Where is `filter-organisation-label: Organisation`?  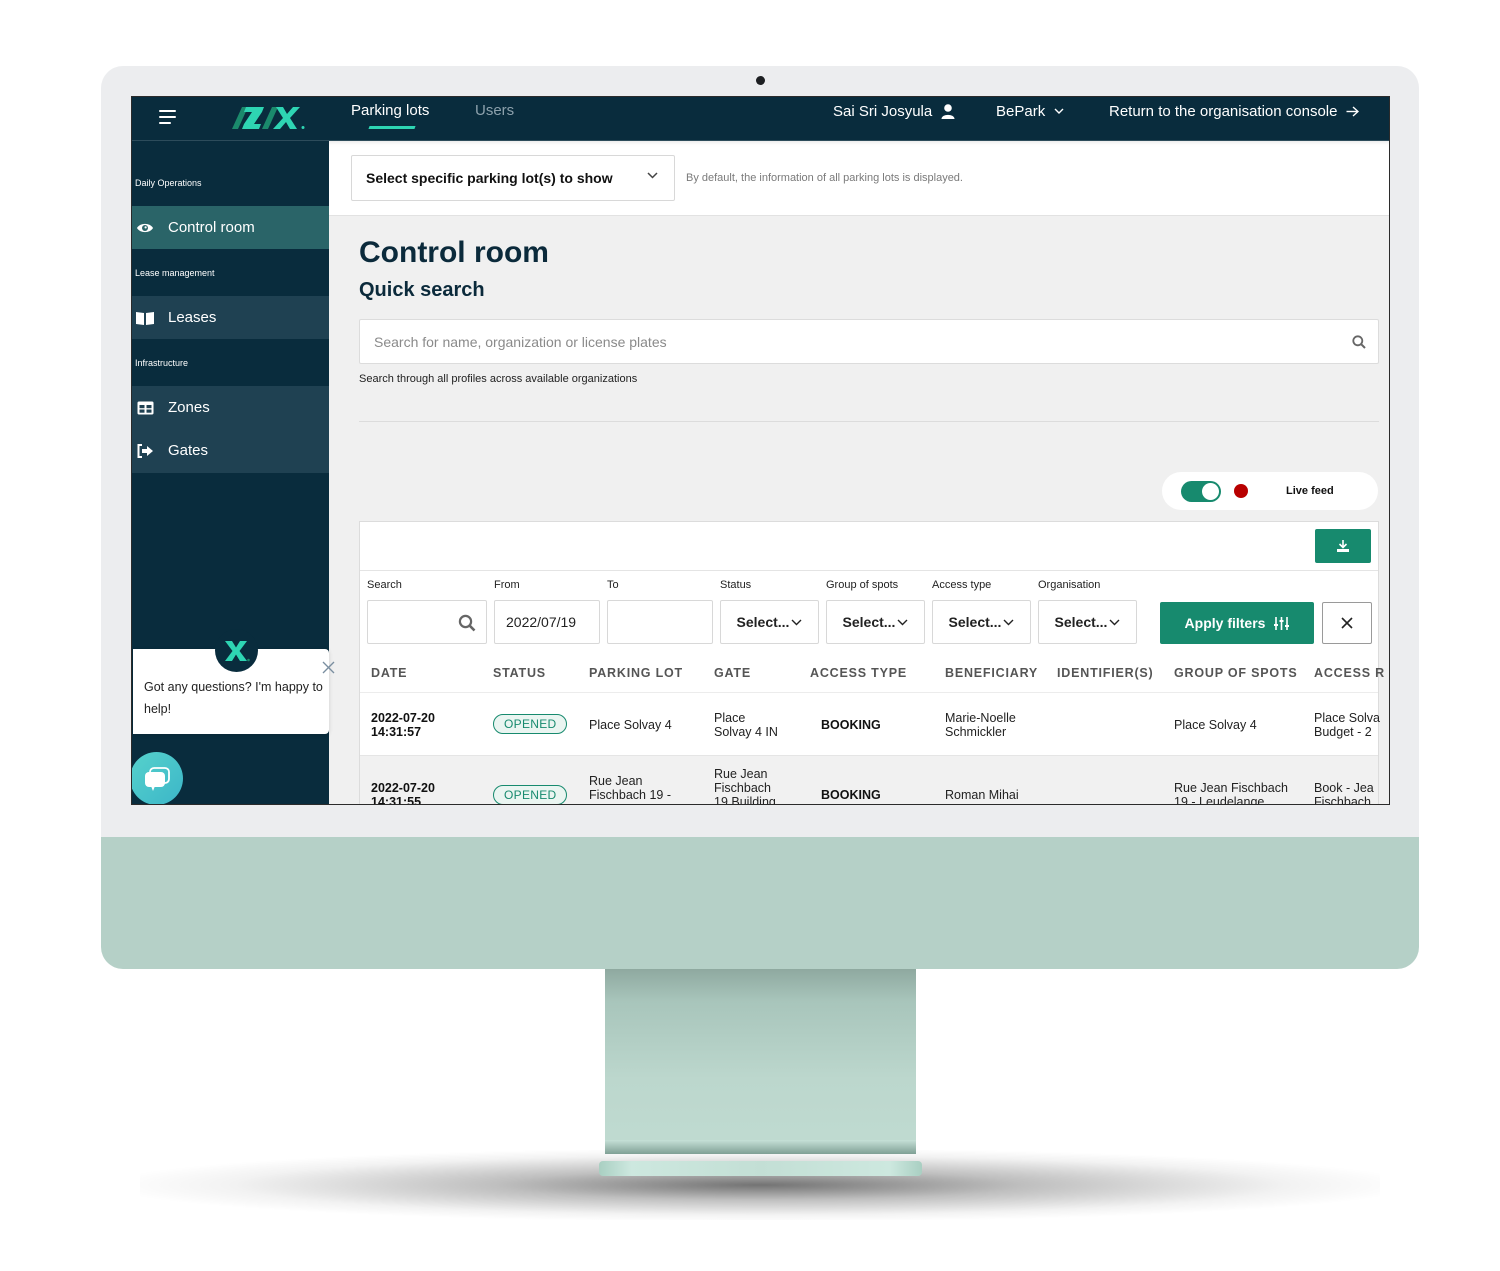 filter-organisation-label: Organisation is located at coordinates (1069, 585).